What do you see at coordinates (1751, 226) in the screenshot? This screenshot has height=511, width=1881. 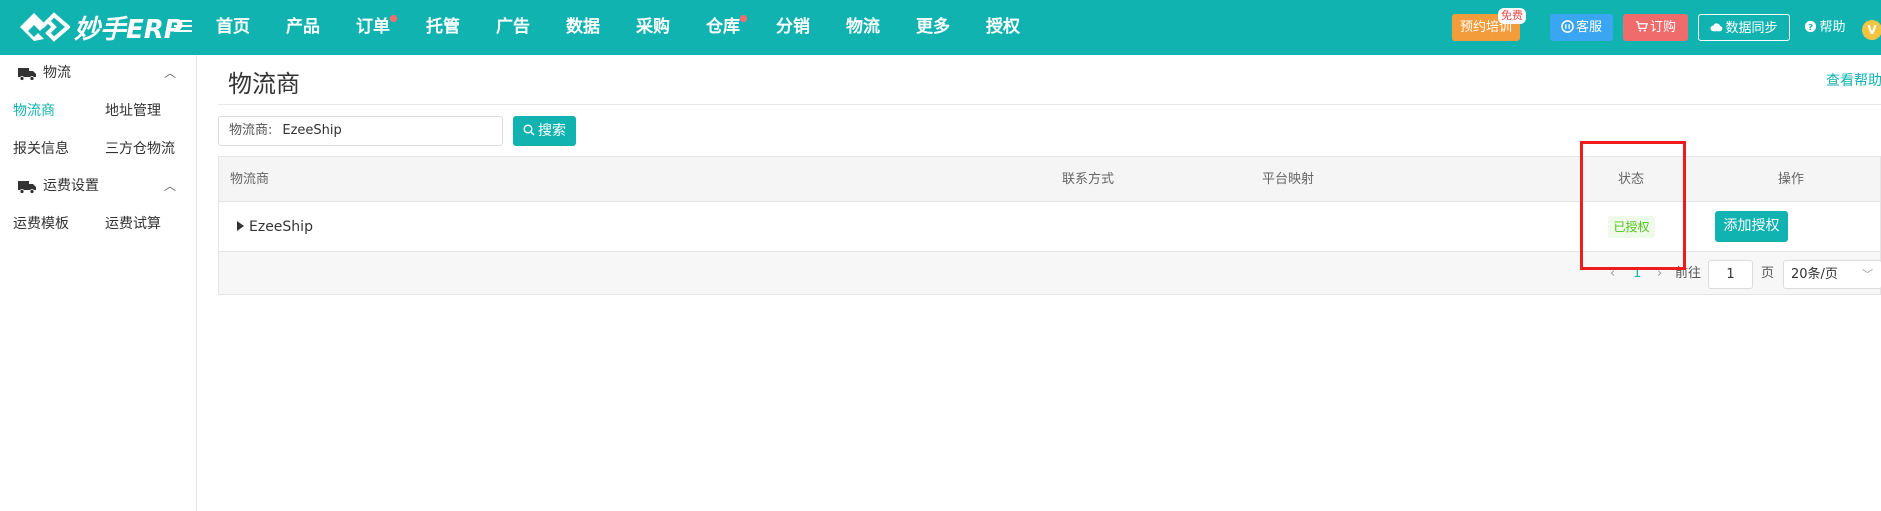 I see `add-authorization-button: 添加授权` at bounding box center [1751, 226].